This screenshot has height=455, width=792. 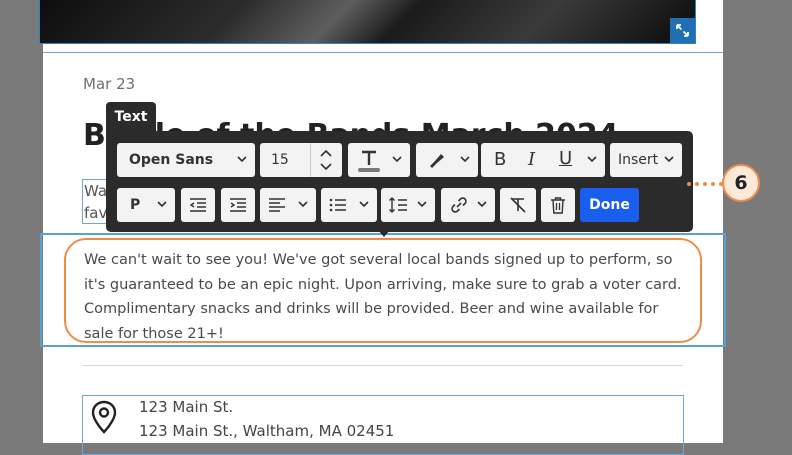 I want to click on done-button: Done, so click(x=609, y=205).